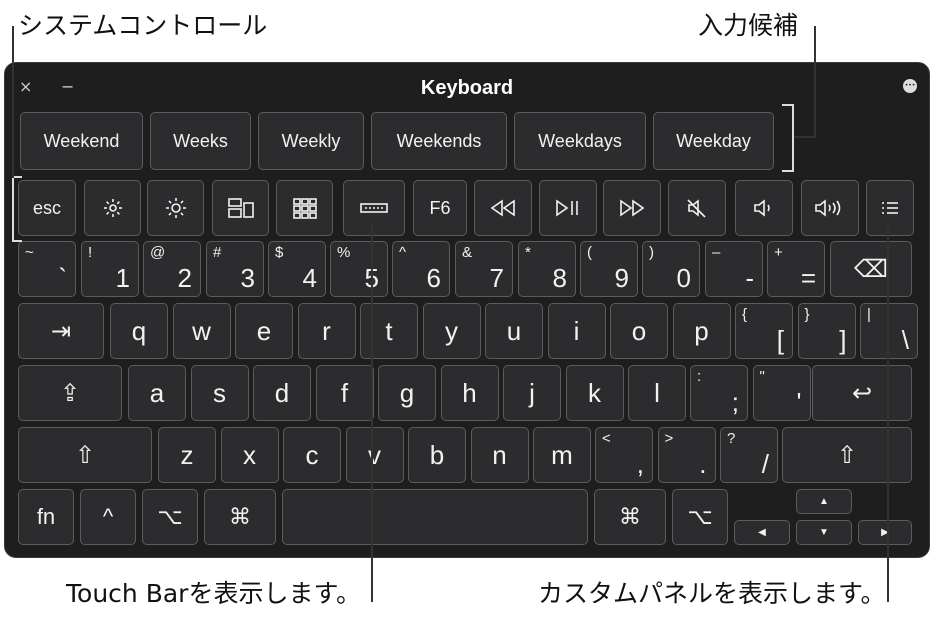 The image size is (934, 617). Describe the element at coordinates (435, 517) in the screenshot. I see `space-key` at that location.